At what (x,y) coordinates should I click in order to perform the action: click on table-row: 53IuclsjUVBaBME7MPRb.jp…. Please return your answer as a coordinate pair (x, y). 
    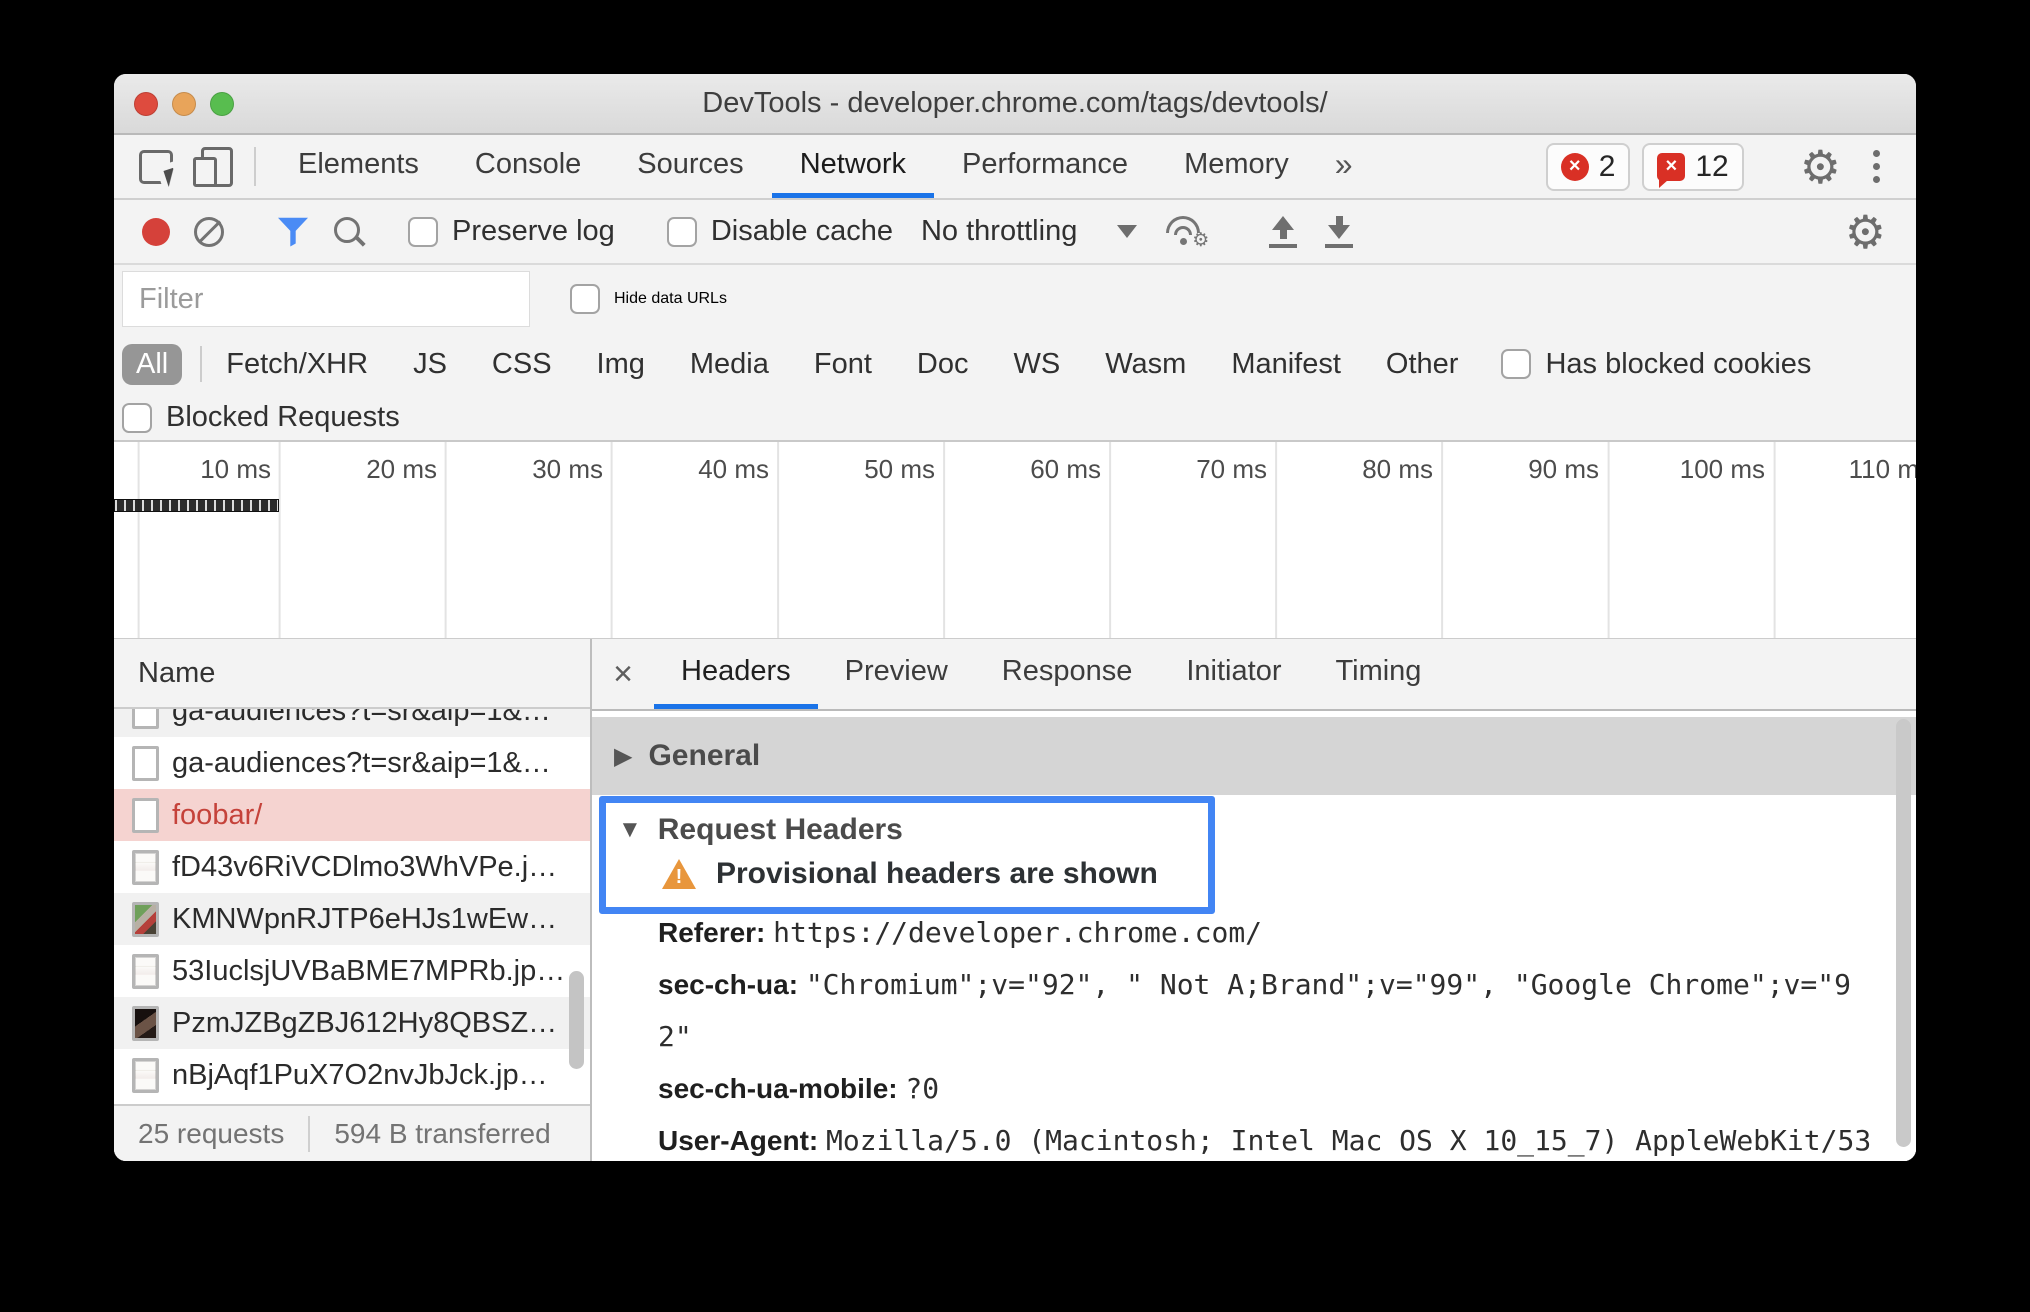
    Looking at the image, I should click on (352, 971).